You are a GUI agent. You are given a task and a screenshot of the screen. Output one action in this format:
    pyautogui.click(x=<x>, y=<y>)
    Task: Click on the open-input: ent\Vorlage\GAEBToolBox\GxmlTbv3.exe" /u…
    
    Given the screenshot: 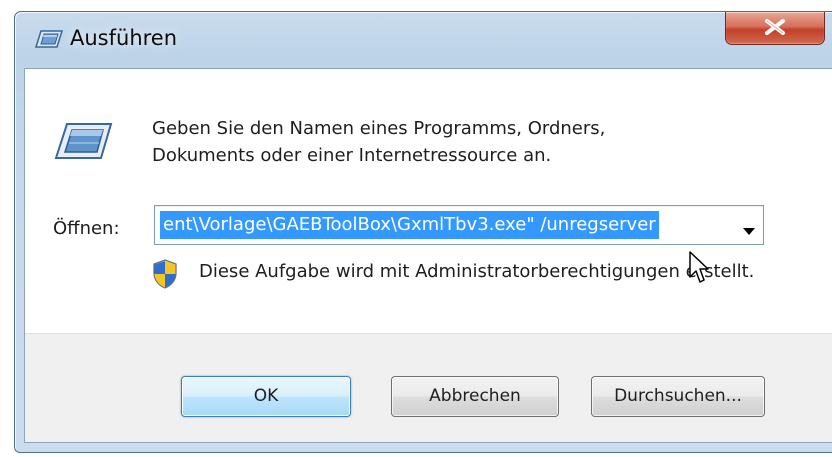 What is the action you would take?
    pyautogui.click(x=409, y=225)
    